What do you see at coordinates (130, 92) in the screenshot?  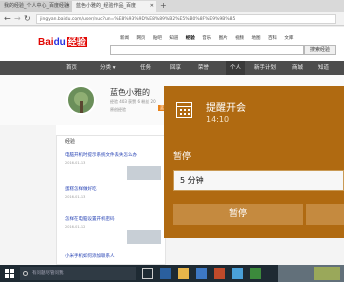 I see `profile-name: 蓝色小雅的` at bounding box center [130, 92].